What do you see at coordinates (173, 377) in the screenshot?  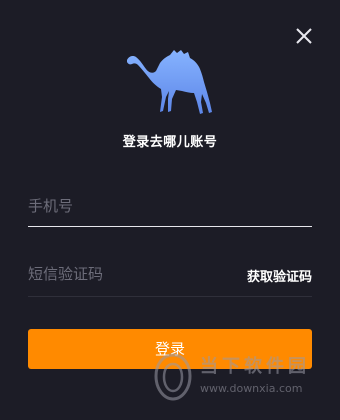 I see `watermark-logo-icon` at bounding box center [173, 377].